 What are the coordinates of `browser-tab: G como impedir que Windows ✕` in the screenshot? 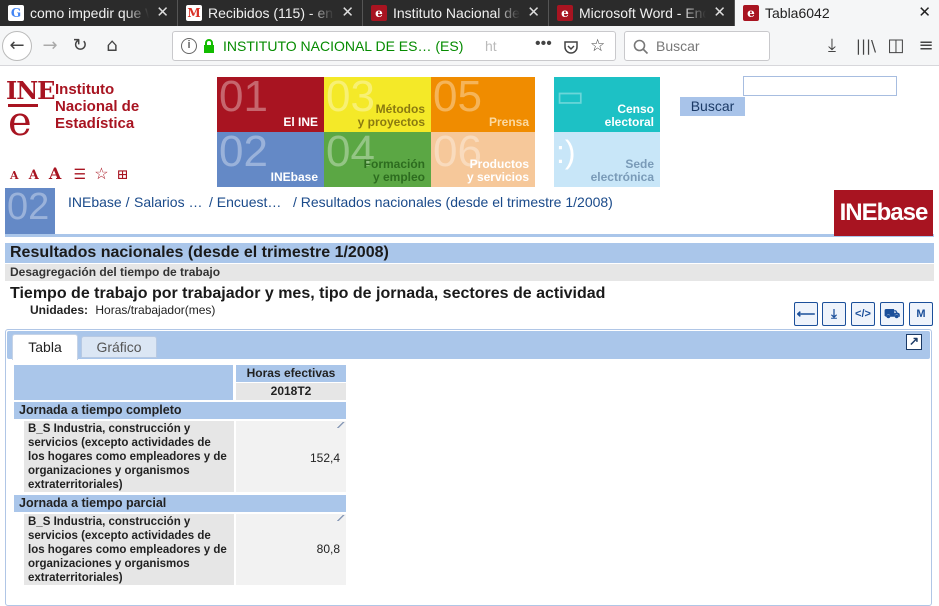 It's located at (89, 13).